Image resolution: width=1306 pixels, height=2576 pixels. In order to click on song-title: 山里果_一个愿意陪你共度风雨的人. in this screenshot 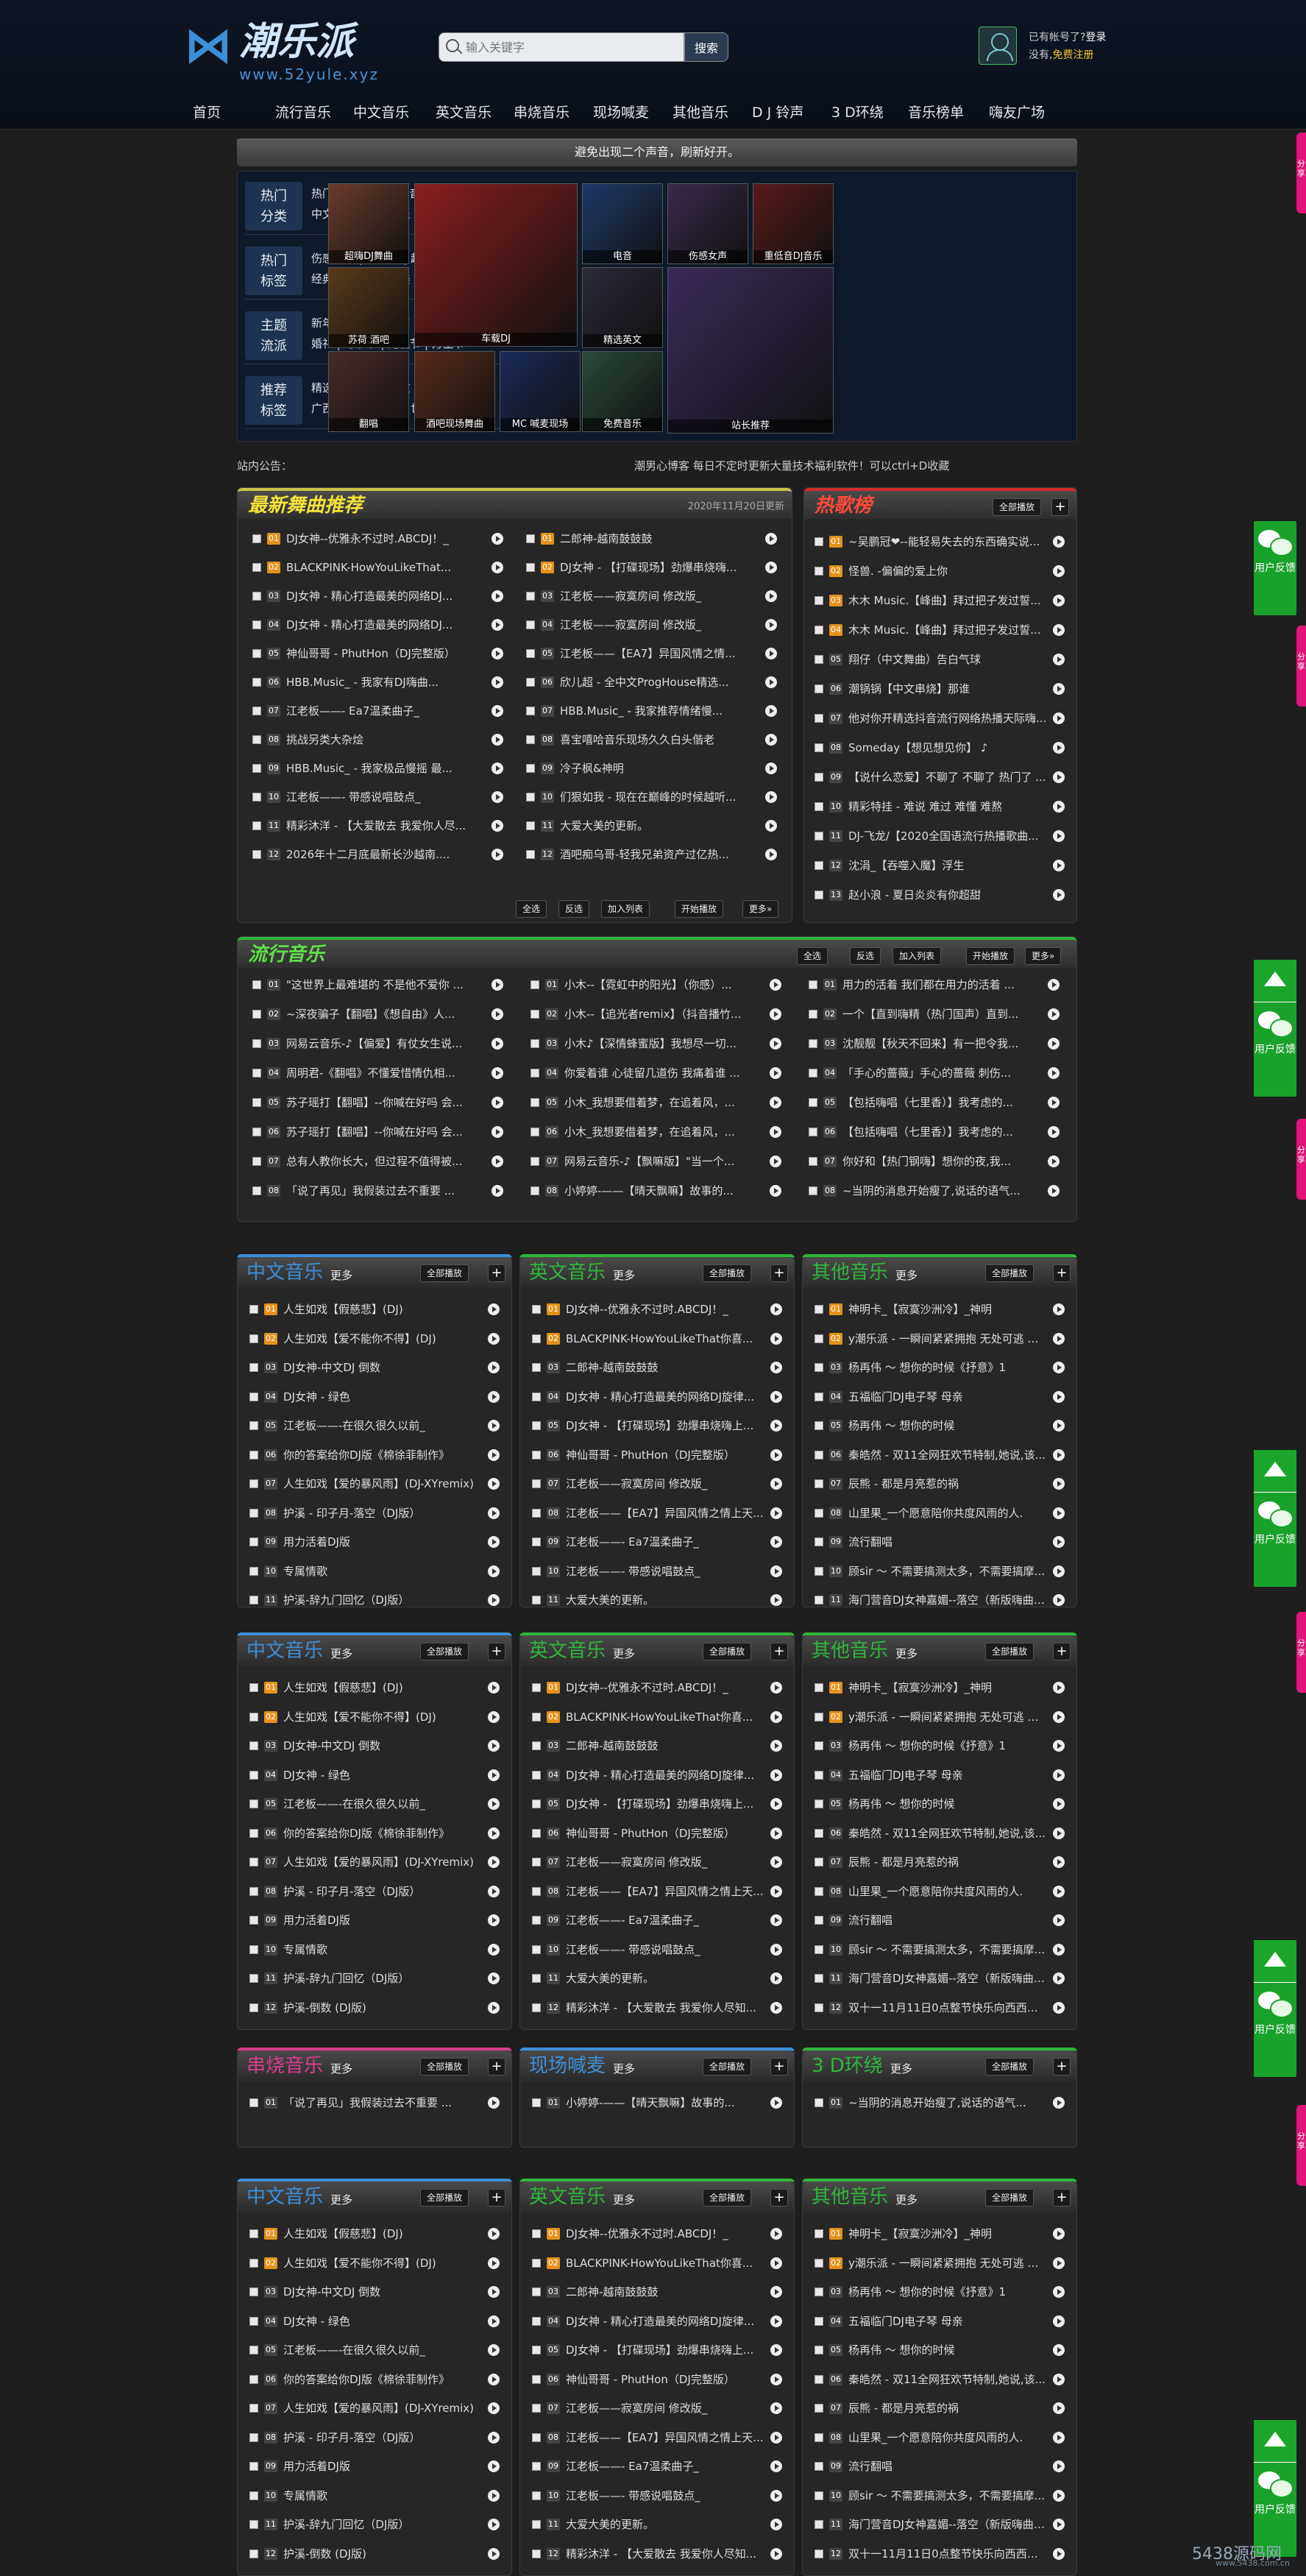, I will do `click(947, 2438)`.